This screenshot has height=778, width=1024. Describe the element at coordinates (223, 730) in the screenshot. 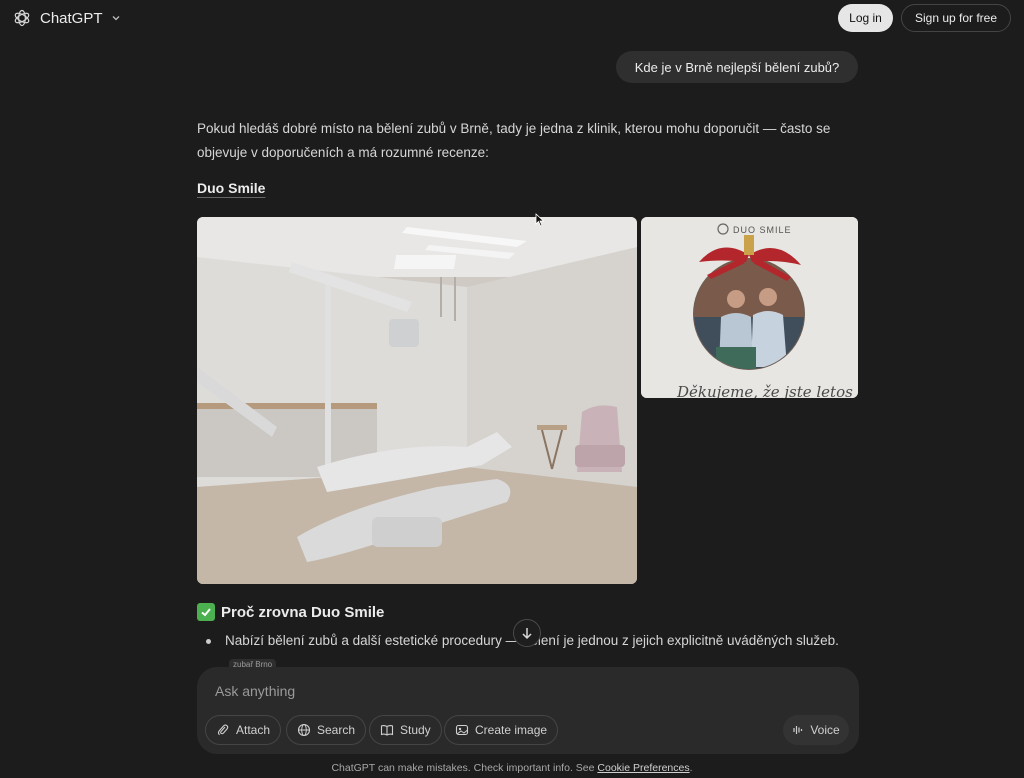

I see `paperclip-icon` at that location.